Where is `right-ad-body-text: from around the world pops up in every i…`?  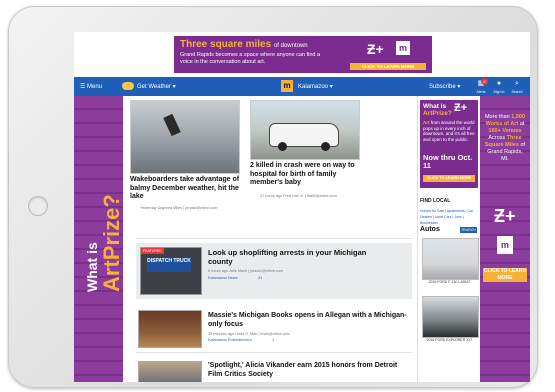 right-ad-body-text: from around the world pops up in every i… is located at coordinates (449, 131).